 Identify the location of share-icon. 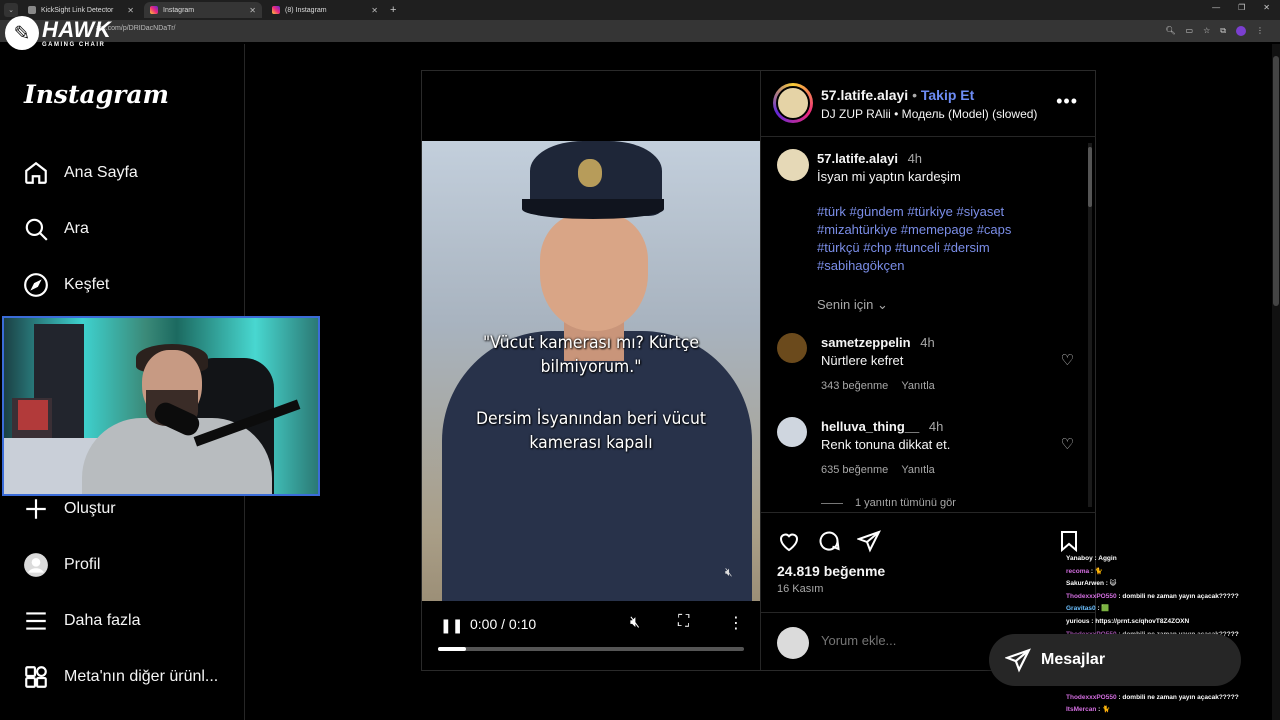
(868, 541).